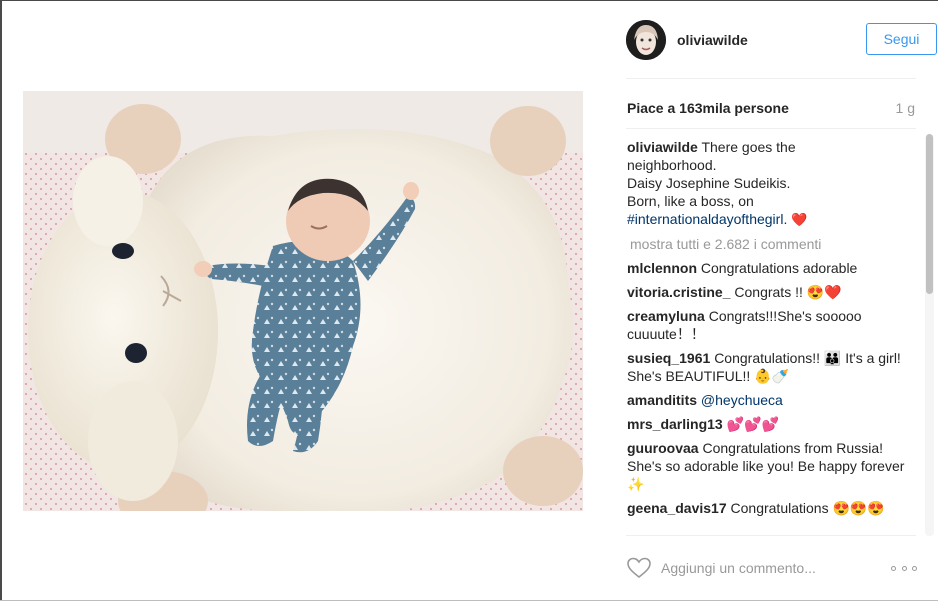  I want to click on comment-mention-link: @heychueca, so click(742, 400).